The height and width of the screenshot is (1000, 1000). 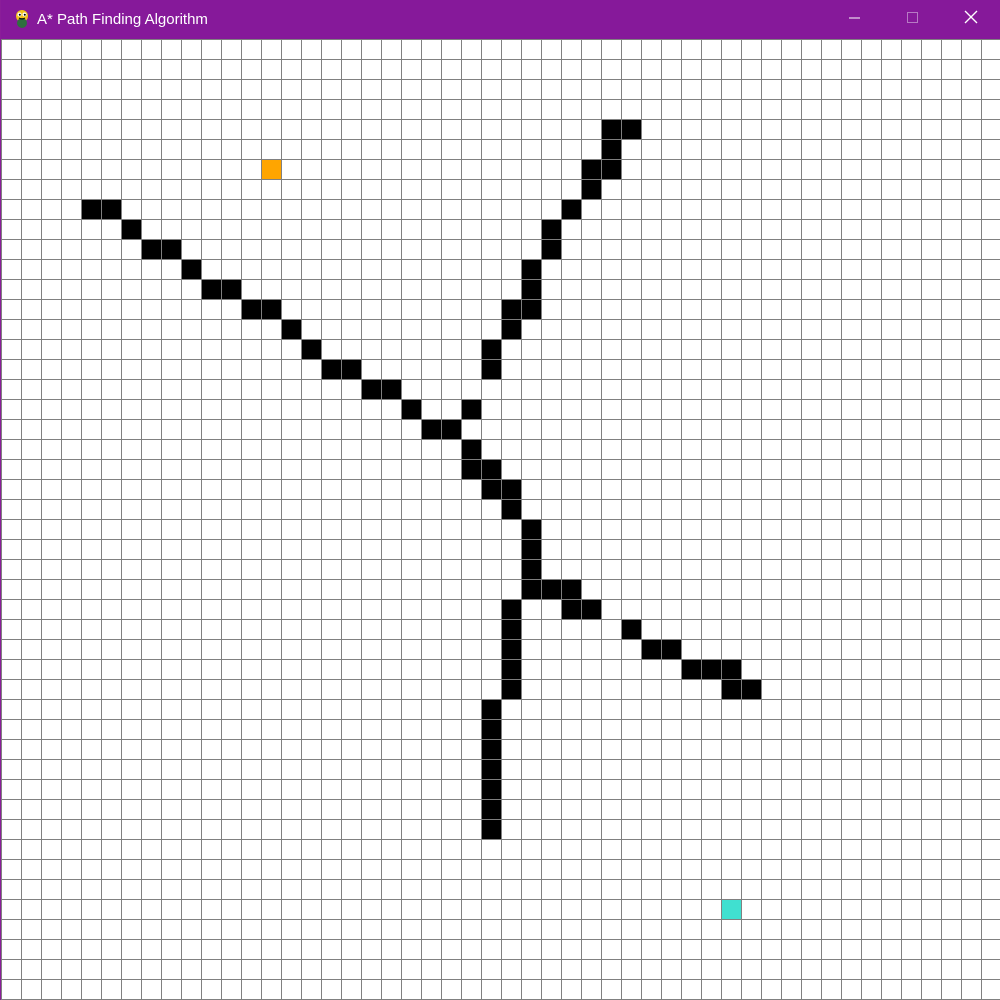 I want to click on maximize-icon, so click(x=913, y=20).